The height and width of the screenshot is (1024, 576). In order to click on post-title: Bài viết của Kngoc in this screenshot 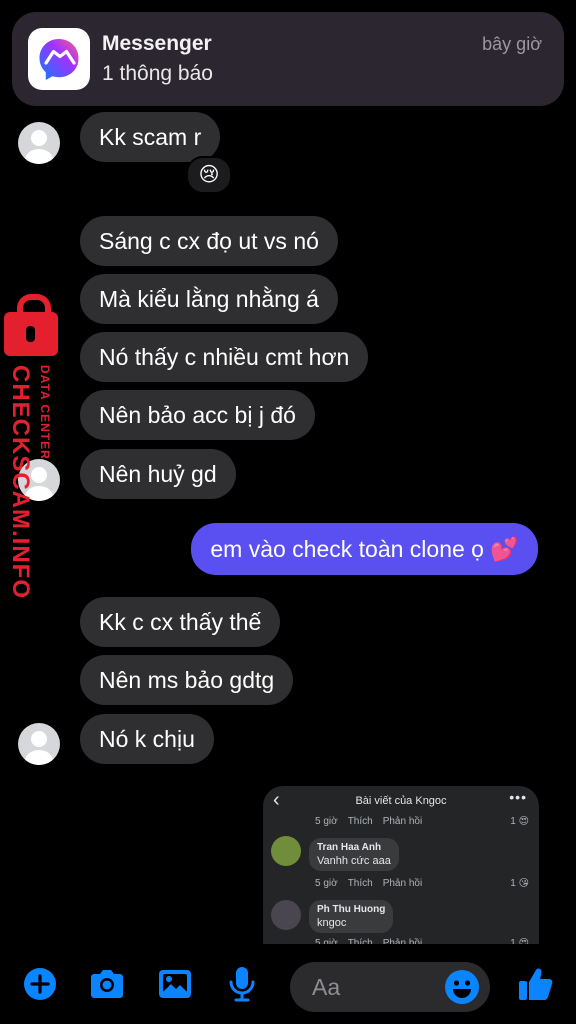, I will do `click(401, 801)`.